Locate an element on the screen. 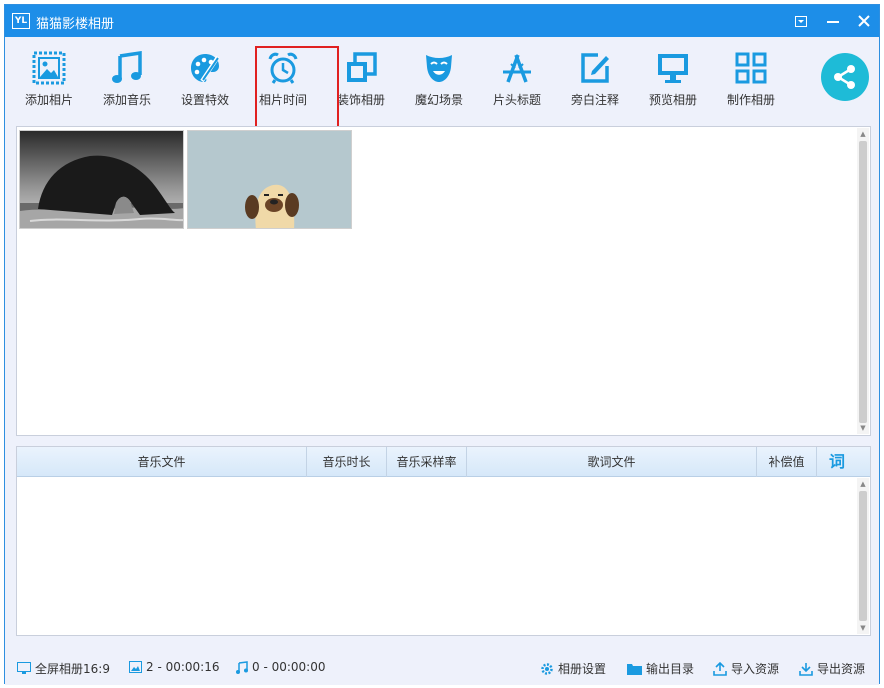 This screenshot has width=884, height=688. column-offset: 补偿值 is located at coordinates (787, 462).